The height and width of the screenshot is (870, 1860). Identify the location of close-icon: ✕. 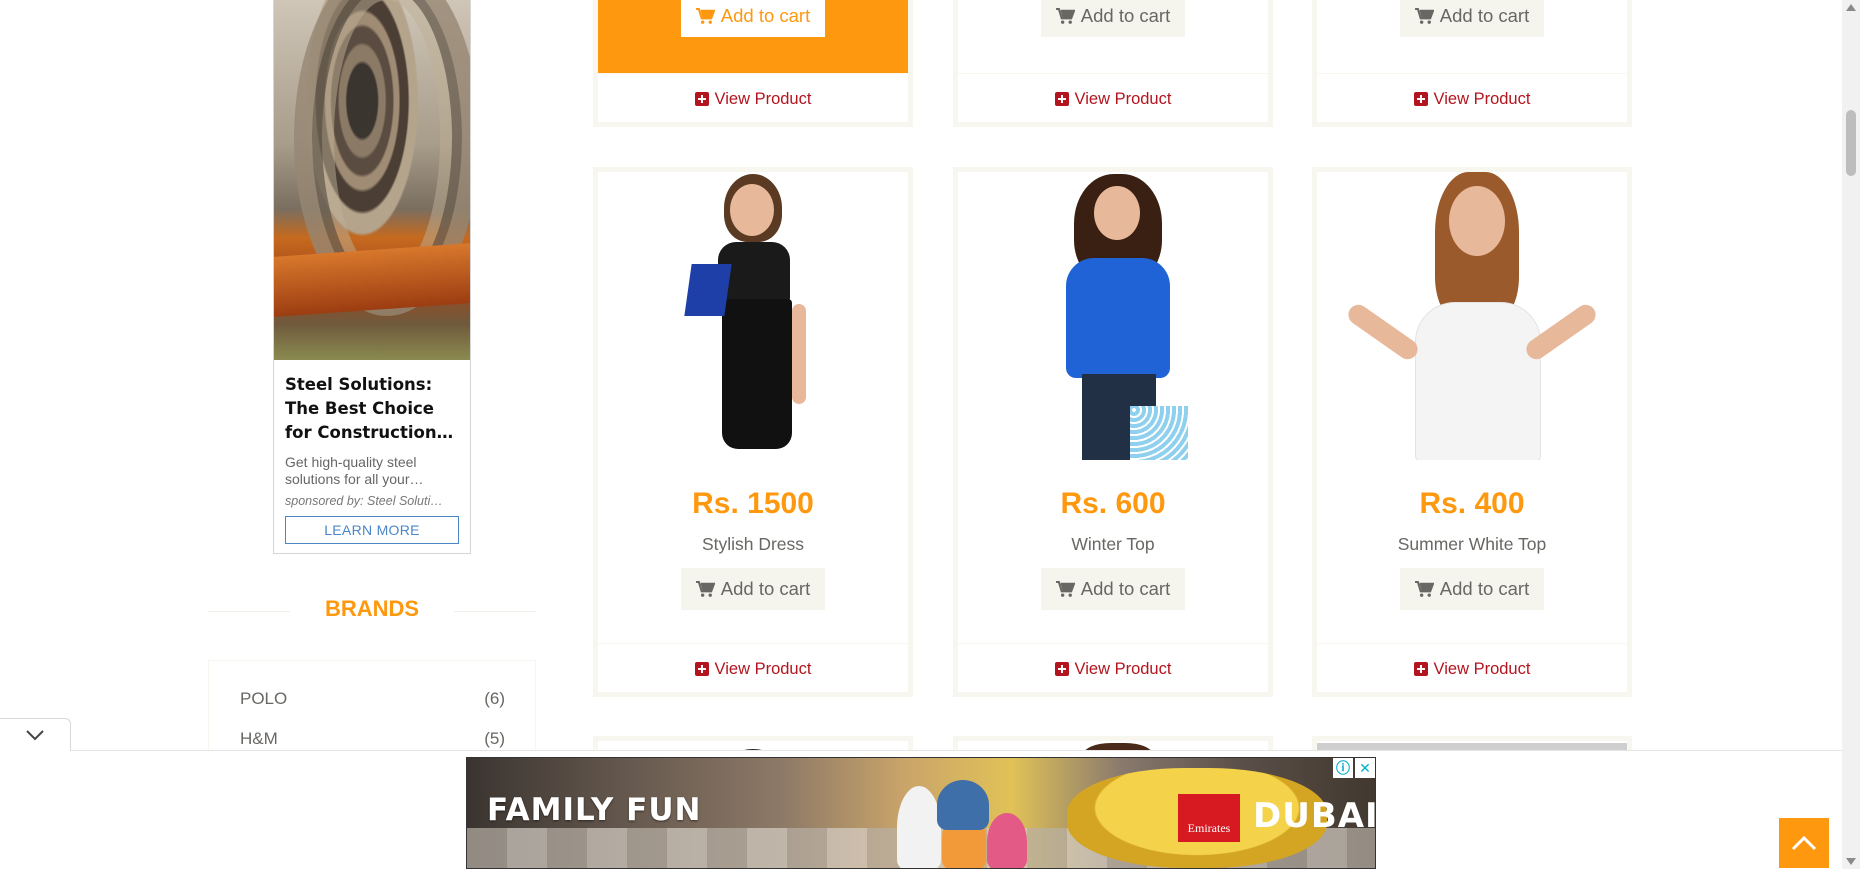
(1365, 768).